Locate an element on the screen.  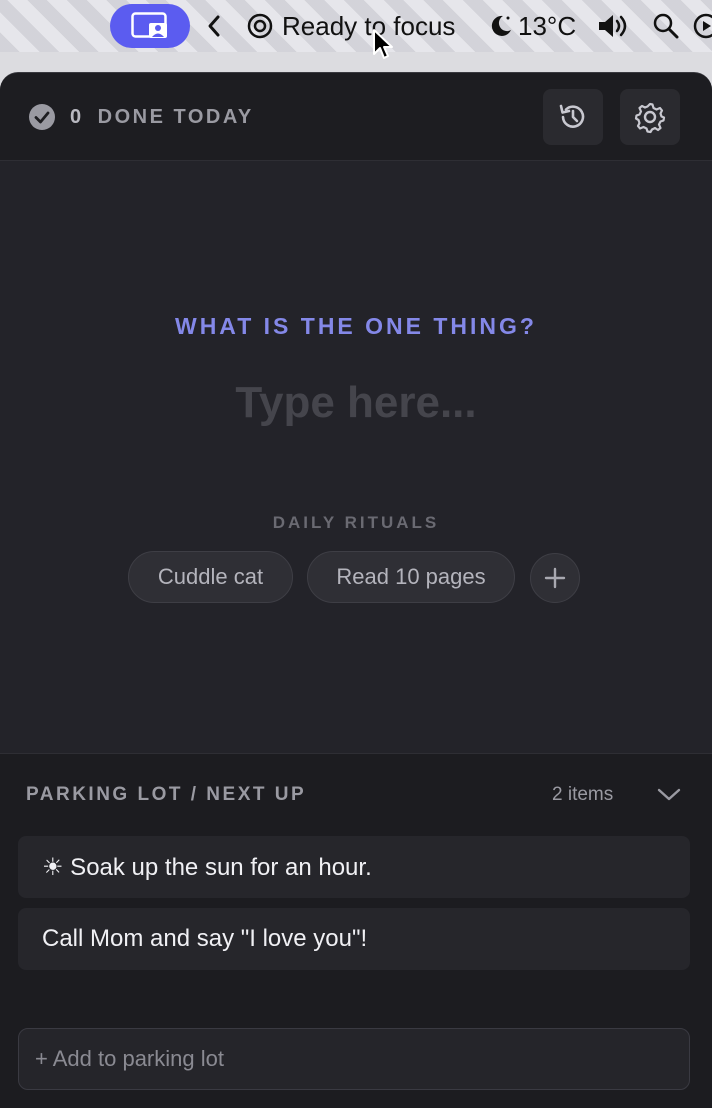
search-icon is located at coordinates (666, 26).